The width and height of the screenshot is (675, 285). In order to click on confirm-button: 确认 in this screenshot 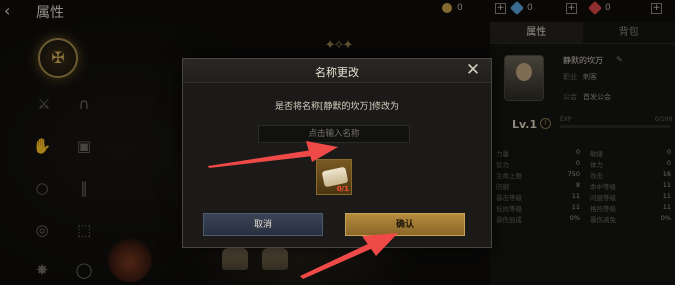, I will do `click(405, 224)`.